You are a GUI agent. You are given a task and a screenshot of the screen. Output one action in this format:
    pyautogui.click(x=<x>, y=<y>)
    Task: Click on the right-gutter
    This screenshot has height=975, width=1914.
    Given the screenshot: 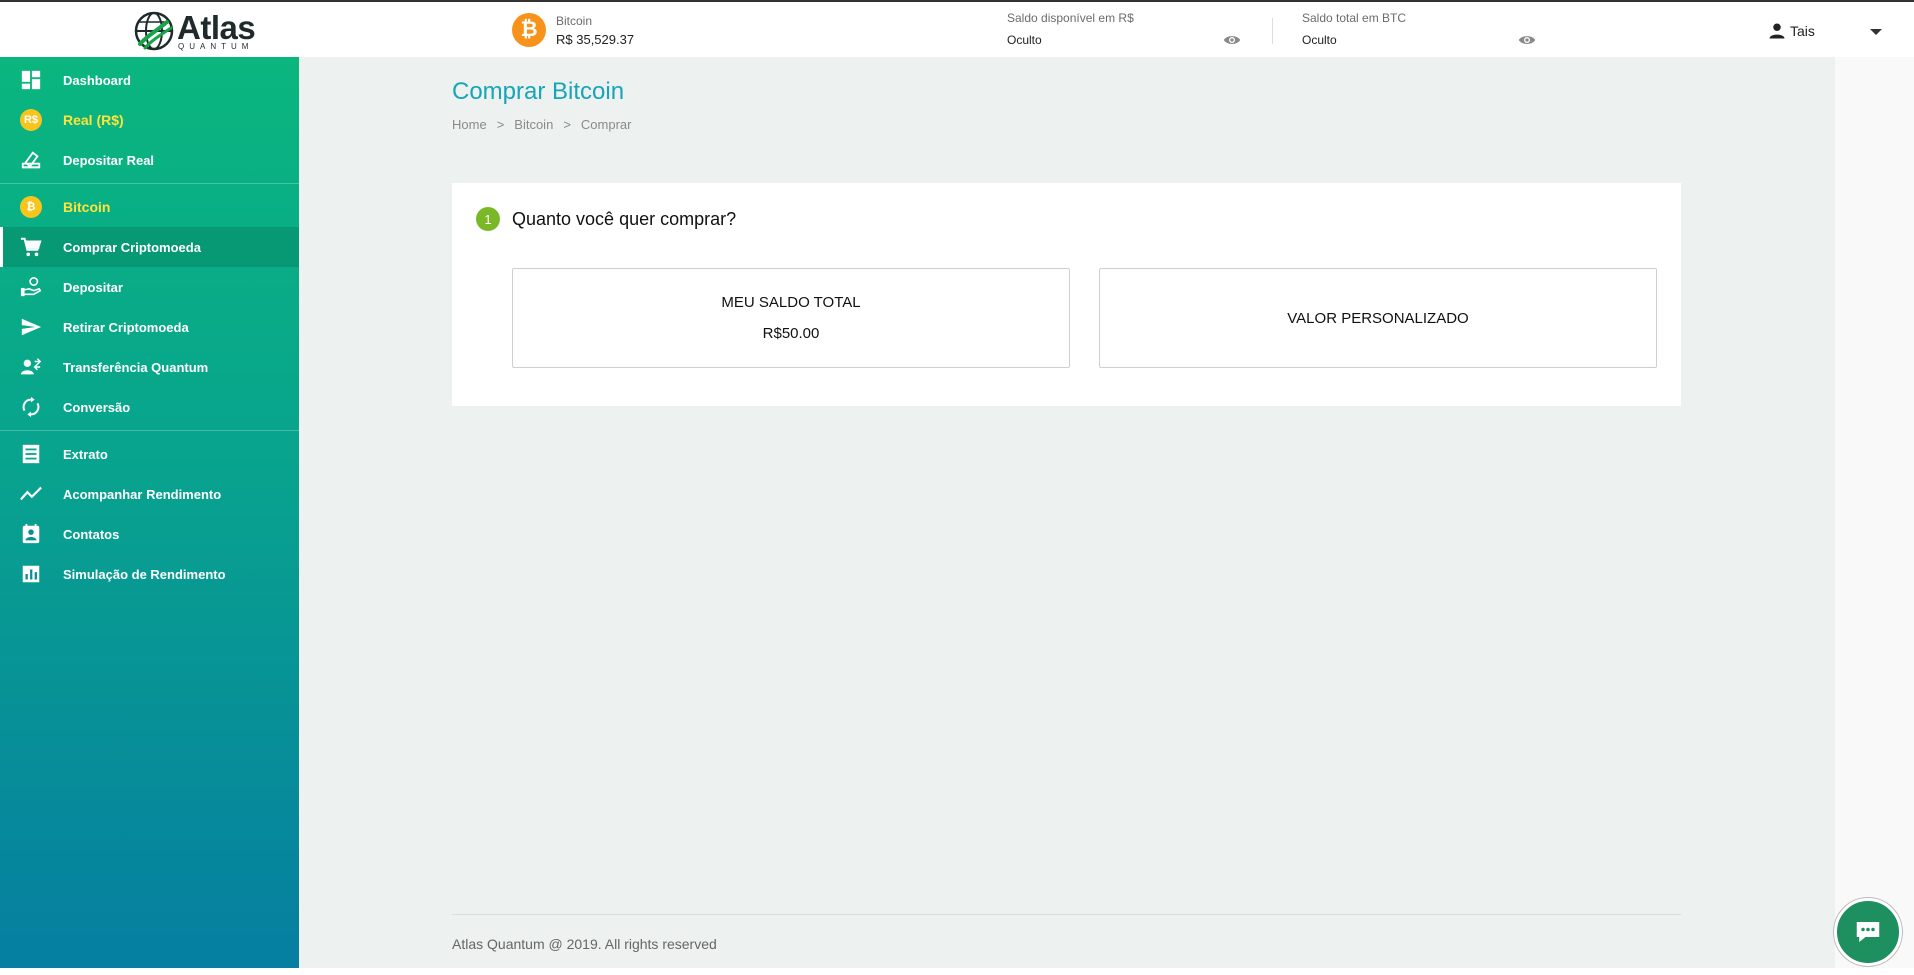 What is the action you would take?
    pyautogui.click(x=1874, y=512)
    